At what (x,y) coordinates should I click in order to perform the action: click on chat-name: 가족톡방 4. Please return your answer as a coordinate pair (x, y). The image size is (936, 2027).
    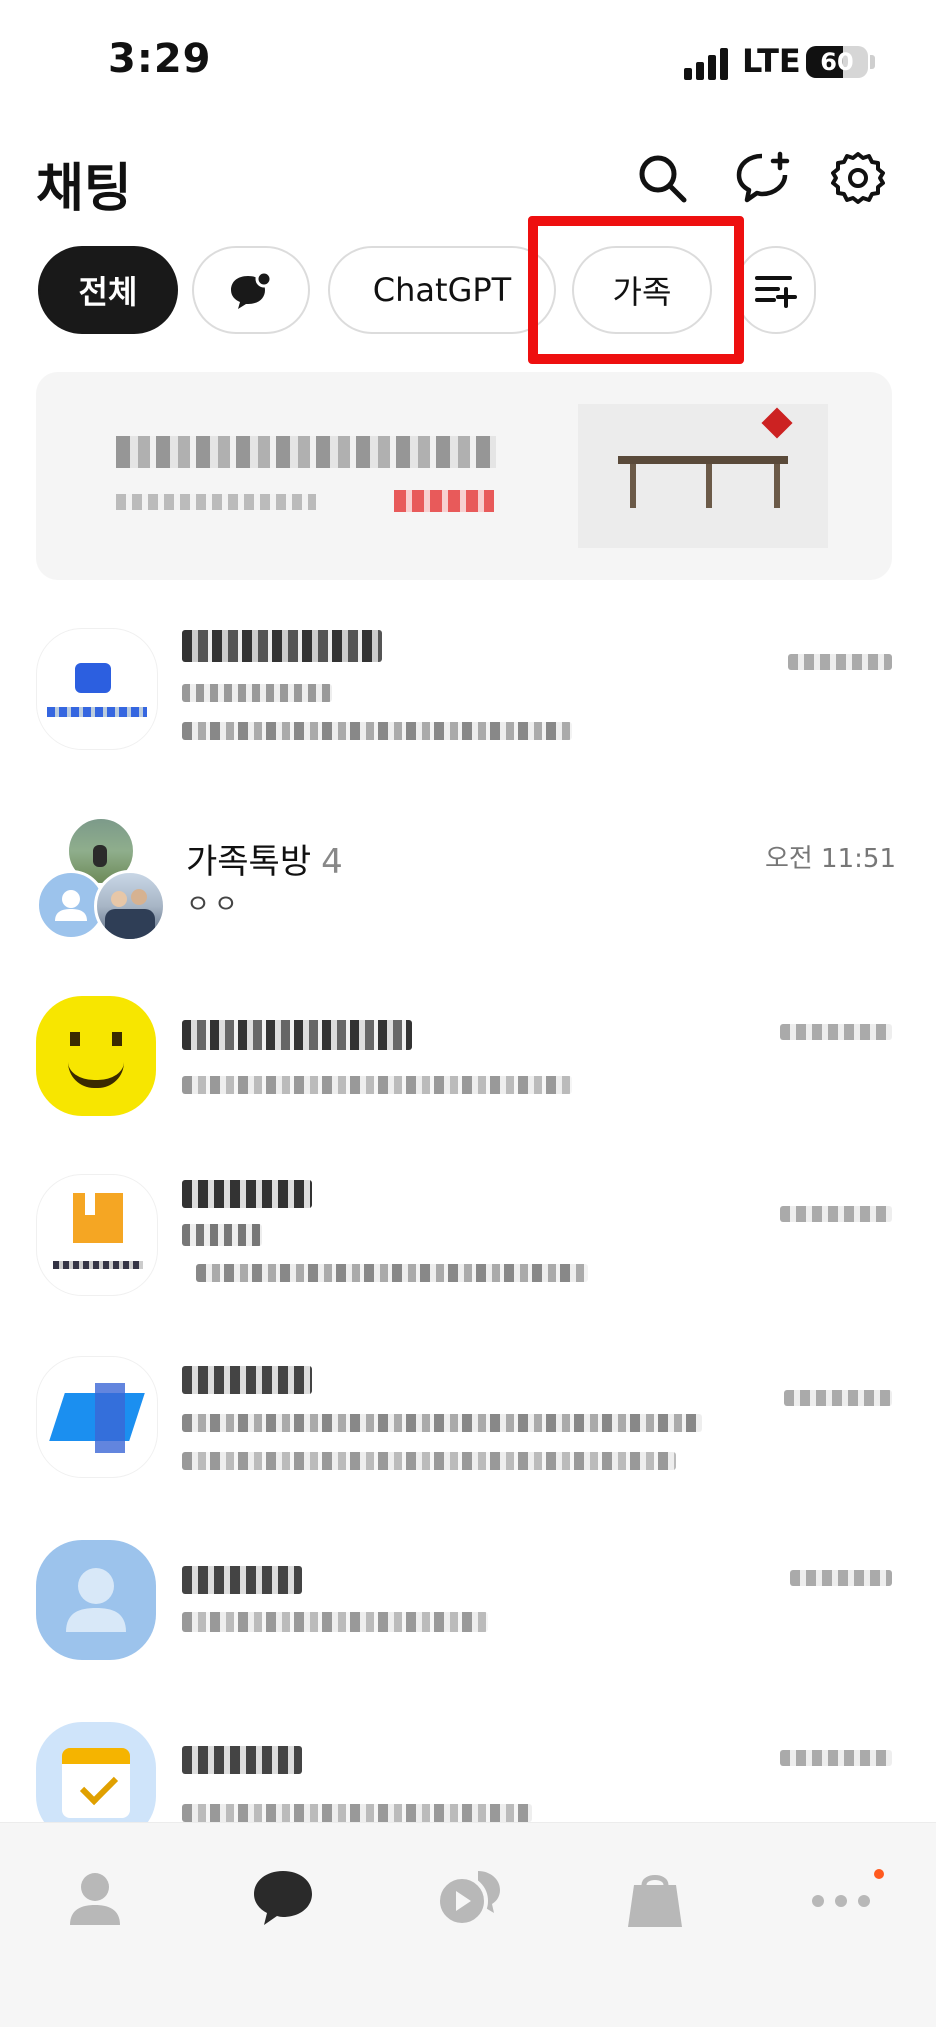
    Looking at the image, I should click on (264, 858).